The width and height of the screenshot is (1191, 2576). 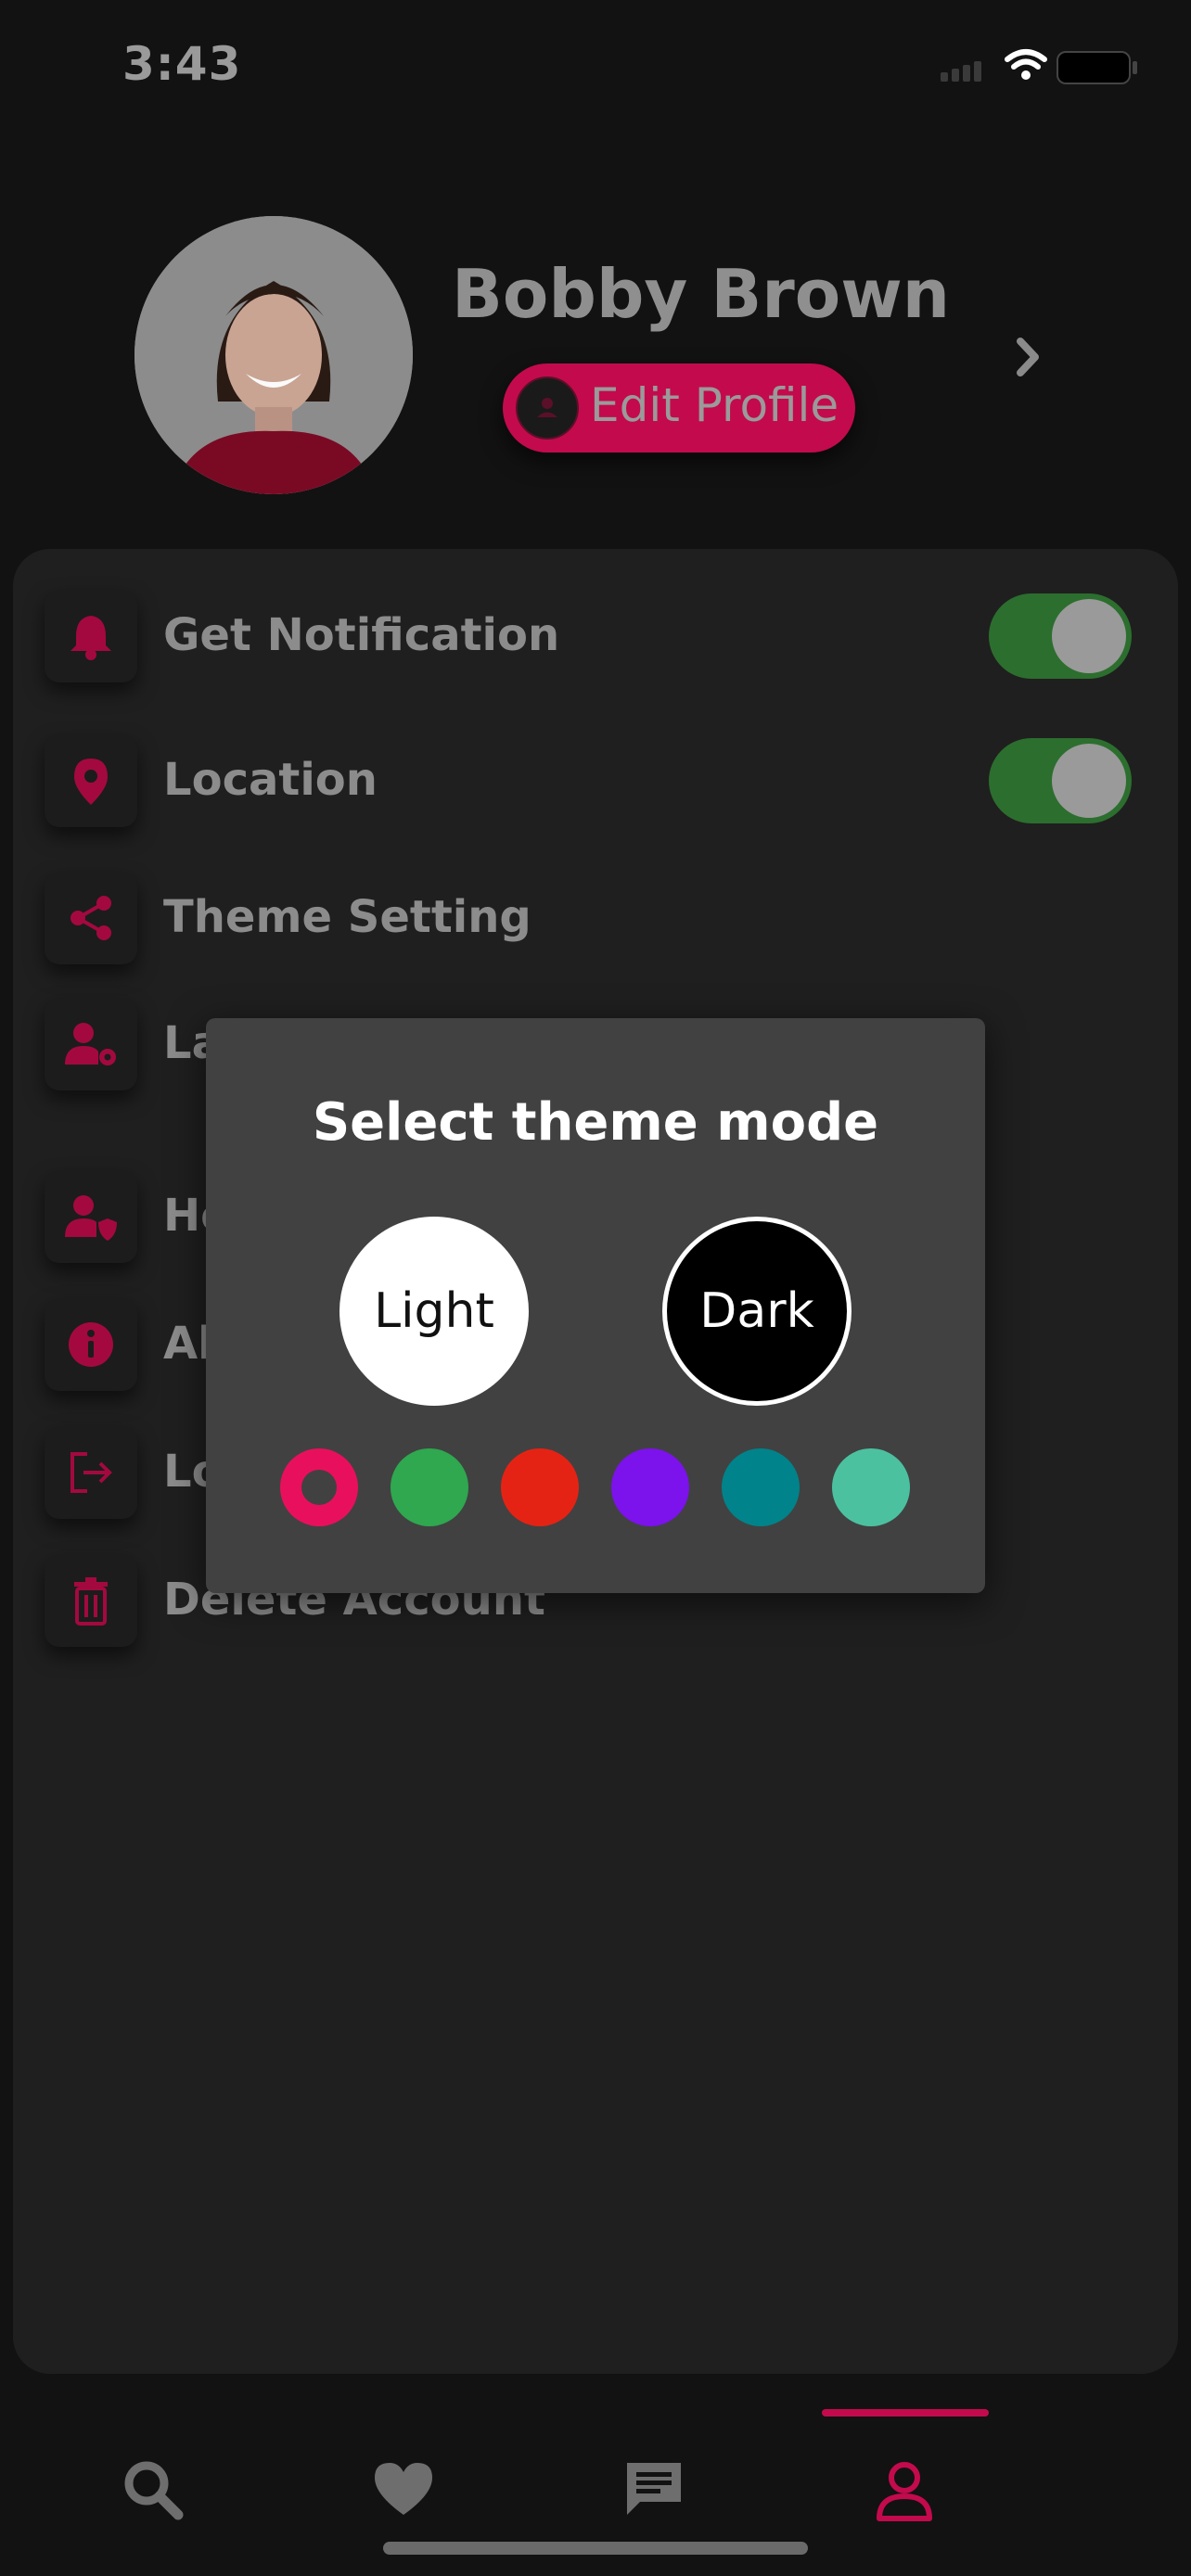 I want to click on location-toggle, so click(x=1060, y=780).